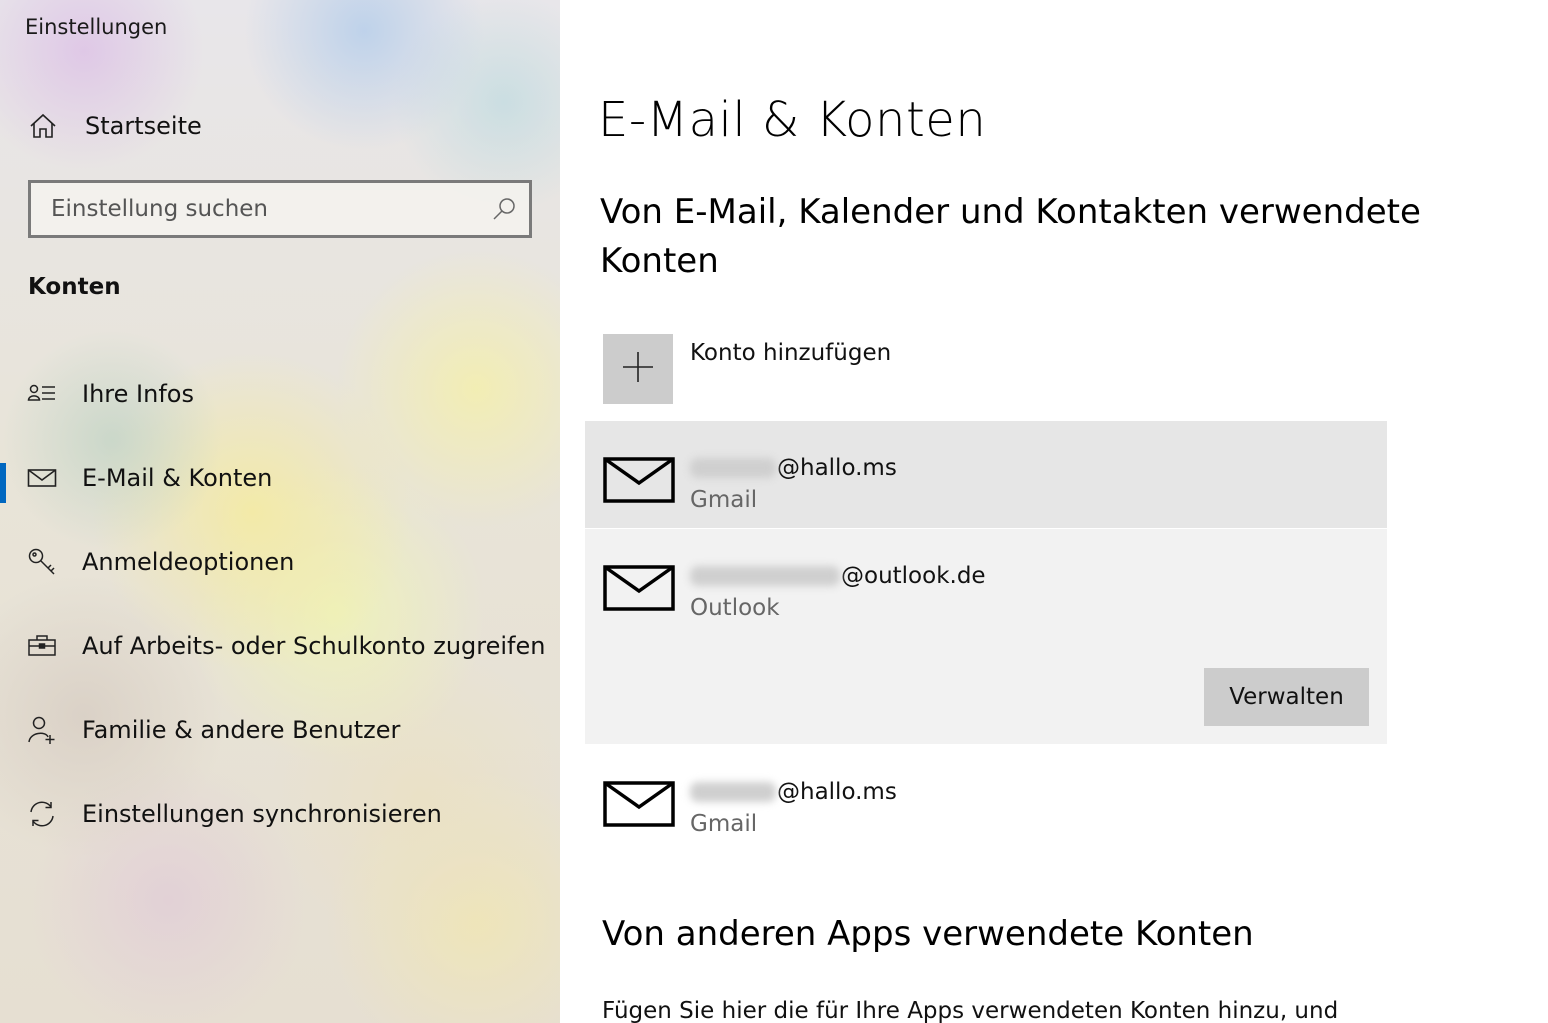 The height and width of the screenshot is (1023, 1548). I want to click on add-account-button: Konto hinzufügen, so click(747, 369).